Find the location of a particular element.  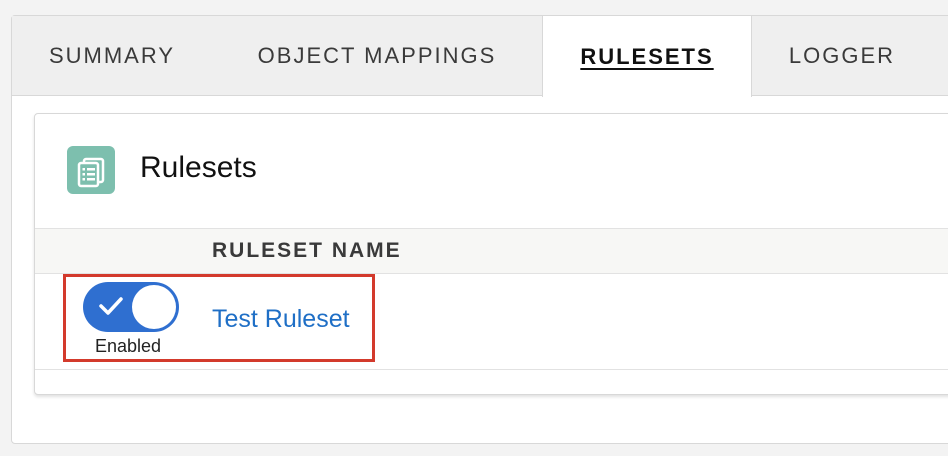

toggle-status-label: Enabled is located at coordinates (128, 346).